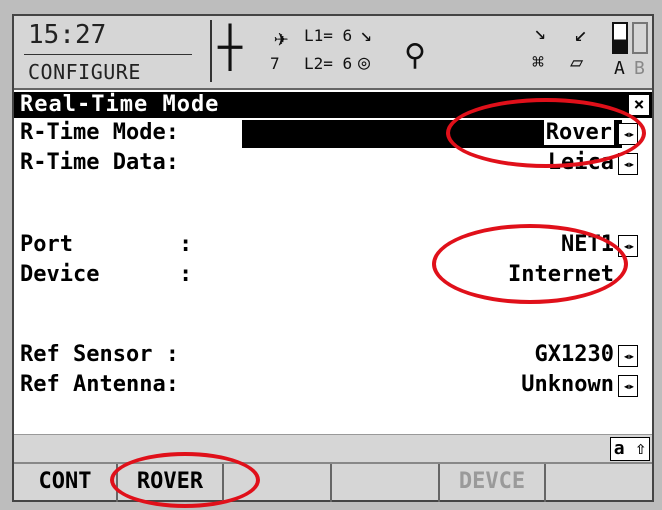 This screenshot has width=662, height=510. I want to click on battery-a-label: A, so click(619, 68).